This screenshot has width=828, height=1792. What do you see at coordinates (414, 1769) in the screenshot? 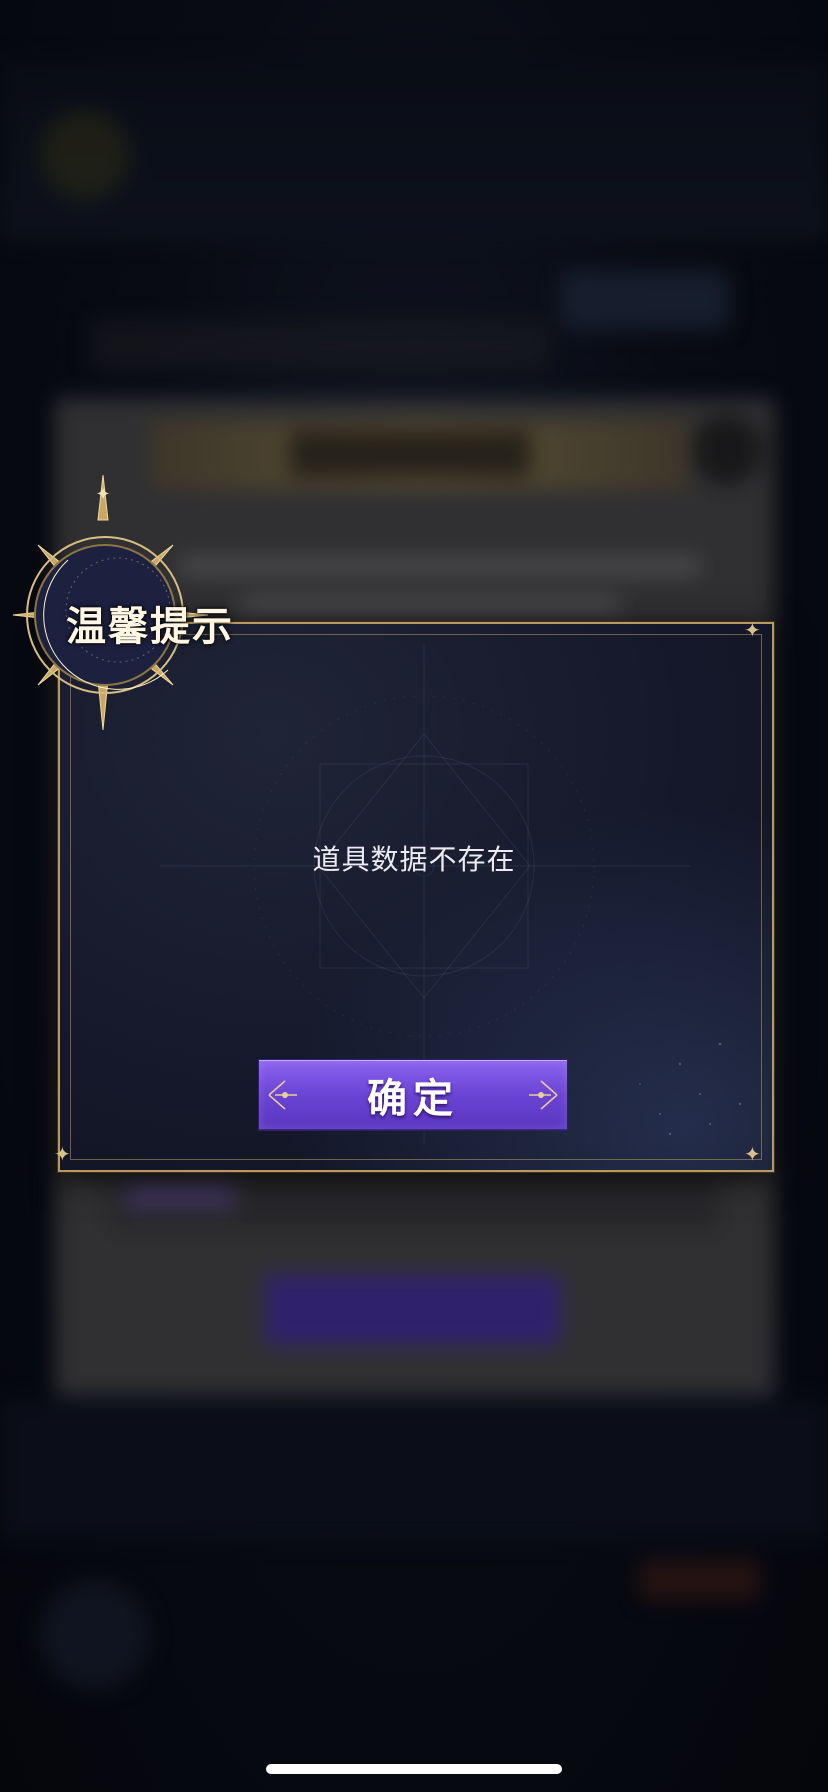
I see `home-indicator` at bounding box center [414, 1769].